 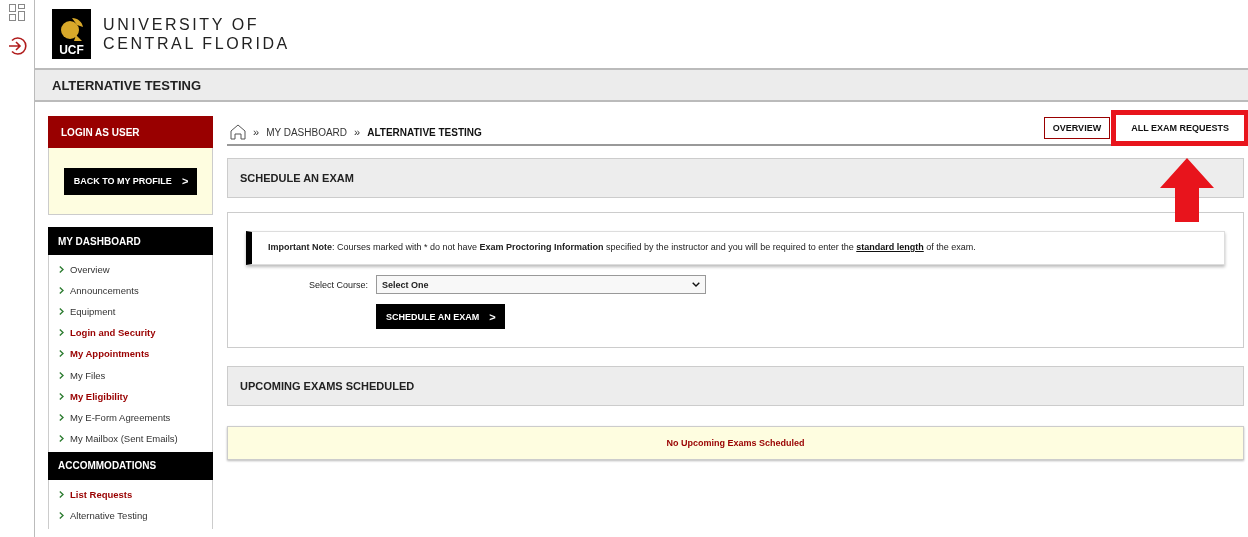 I want to click on dropdown-caret-icon, so click(x=696, y=284).